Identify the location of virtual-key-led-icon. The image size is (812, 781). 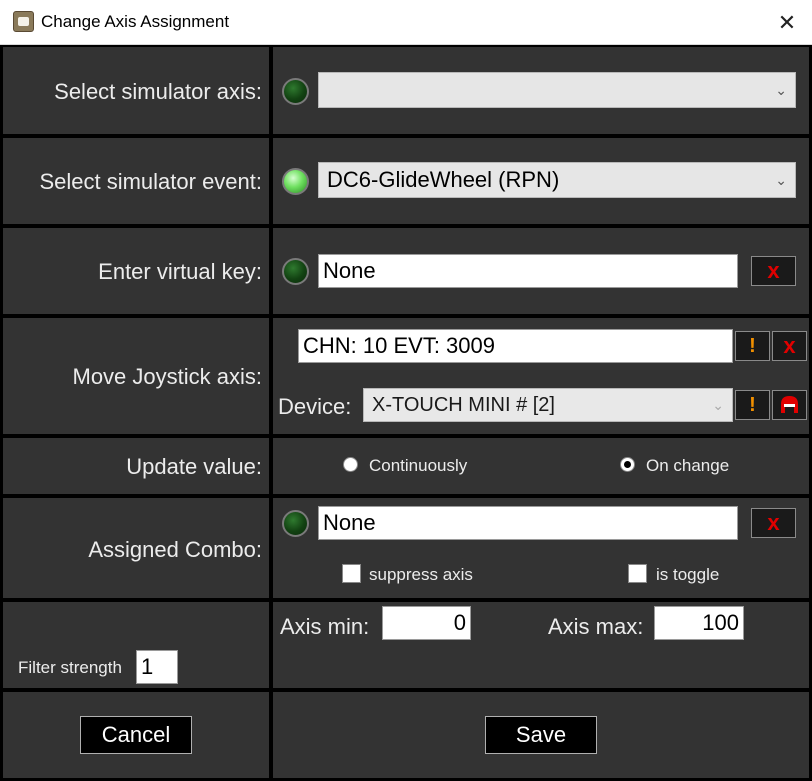
(295, 271).